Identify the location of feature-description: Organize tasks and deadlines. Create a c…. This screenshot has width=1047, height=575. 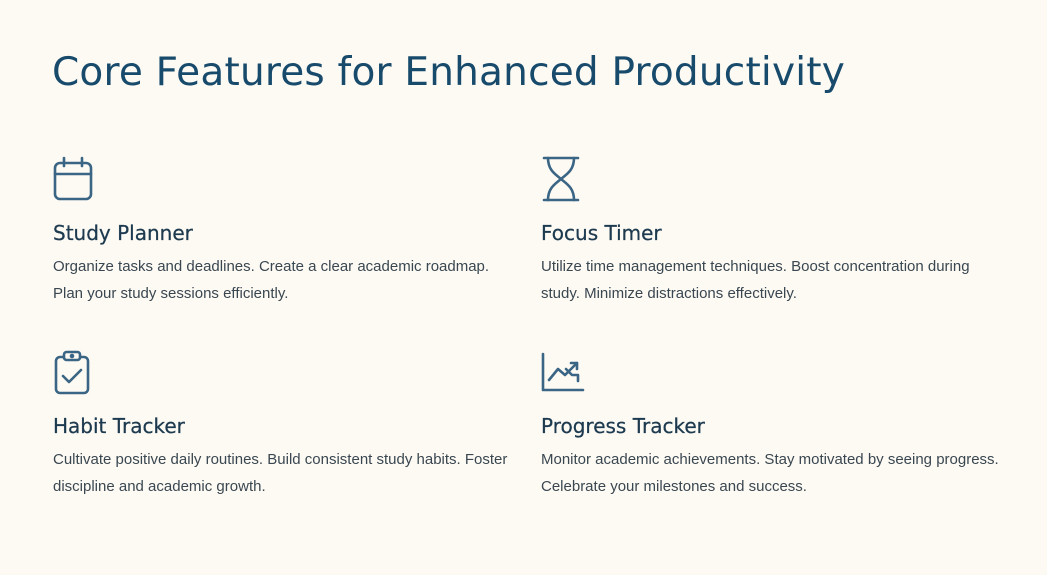
(271, 280).